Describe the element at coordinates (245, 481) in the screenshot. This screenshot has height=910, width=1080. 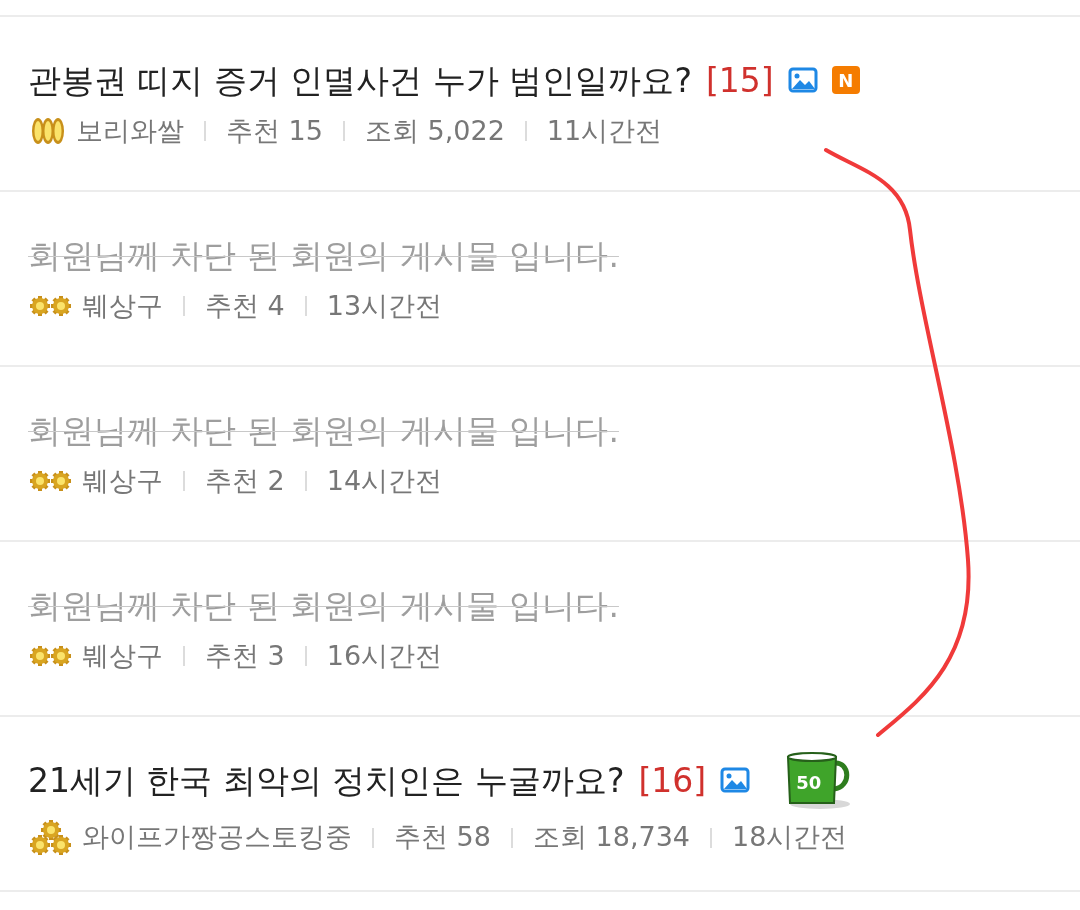
I see `post-meta: 추천 2` at that location.